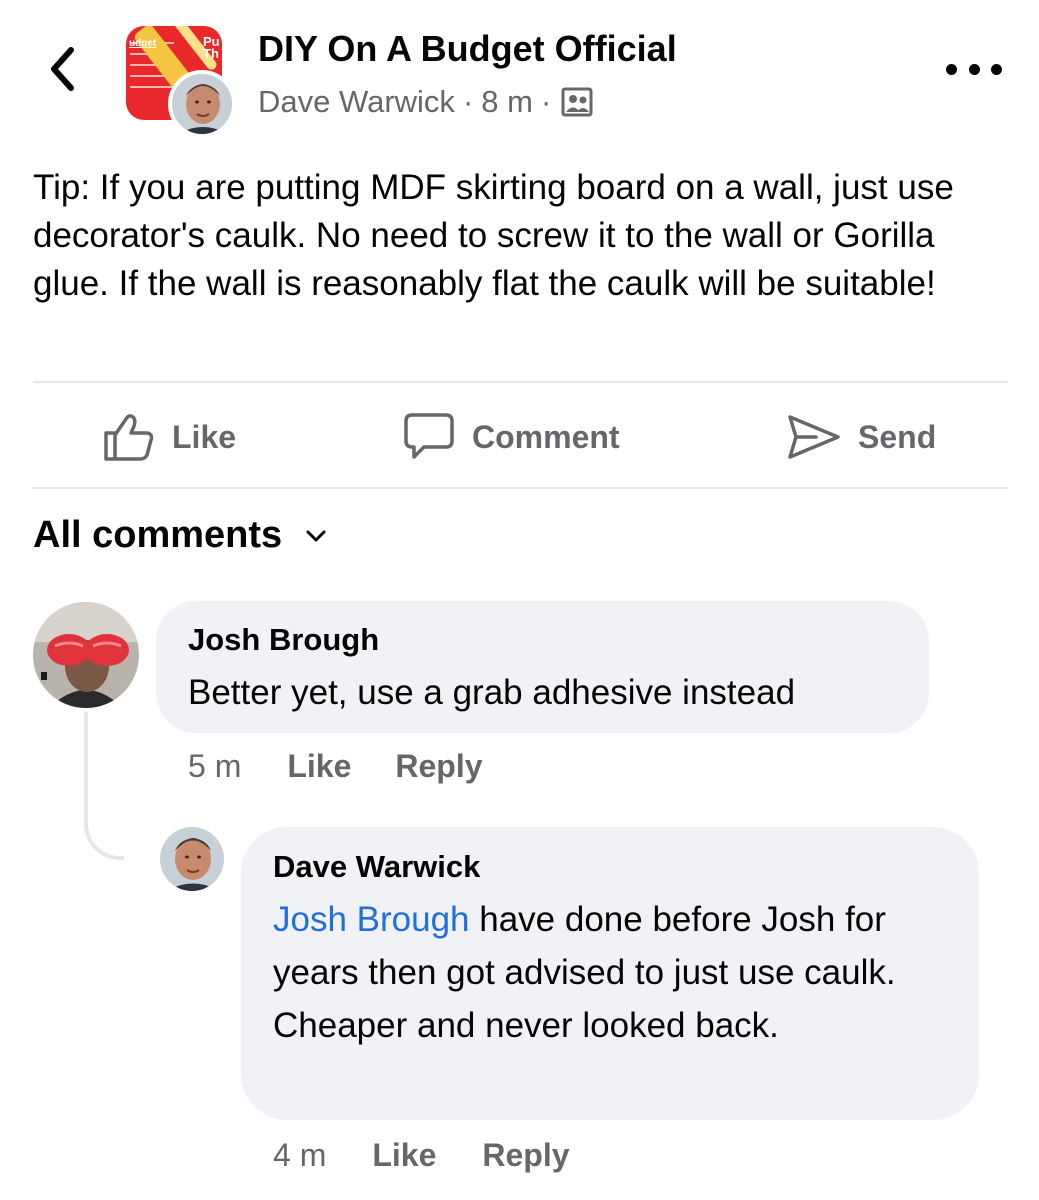 Image resolution: width=1039 pixels, height=1200 pixels. I want to click on comment-label: Comment, so click(546, 436).